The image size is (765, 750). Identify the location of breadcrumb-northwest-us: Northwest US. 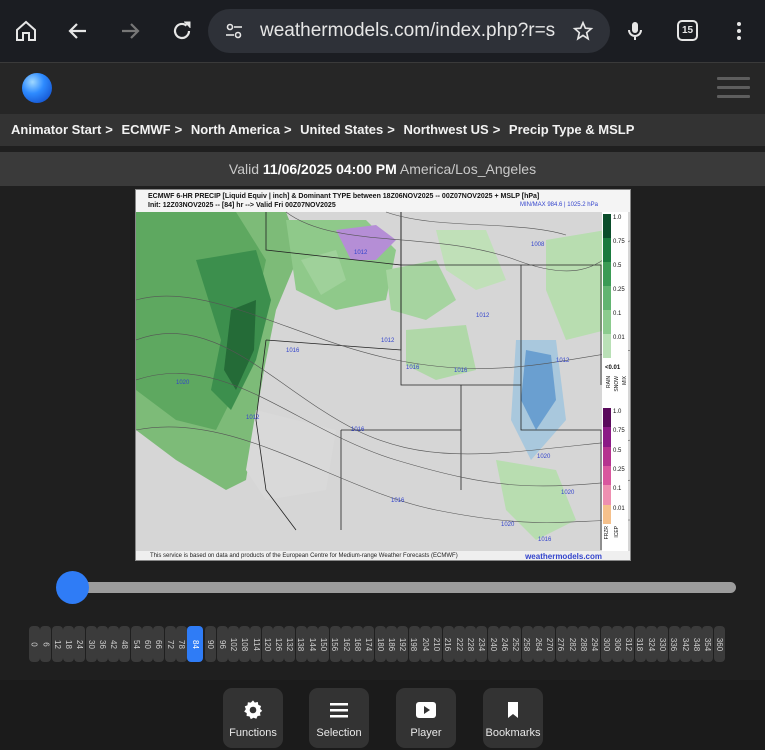
(445, 129).